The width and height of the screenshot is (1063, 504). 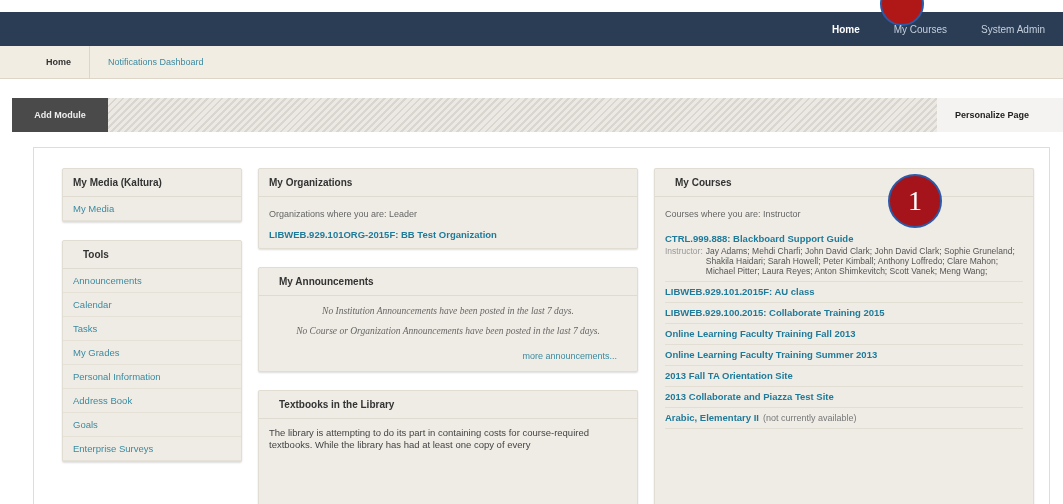 I want to click on nav-tab: System Admin, so click(x=1013, y=29).